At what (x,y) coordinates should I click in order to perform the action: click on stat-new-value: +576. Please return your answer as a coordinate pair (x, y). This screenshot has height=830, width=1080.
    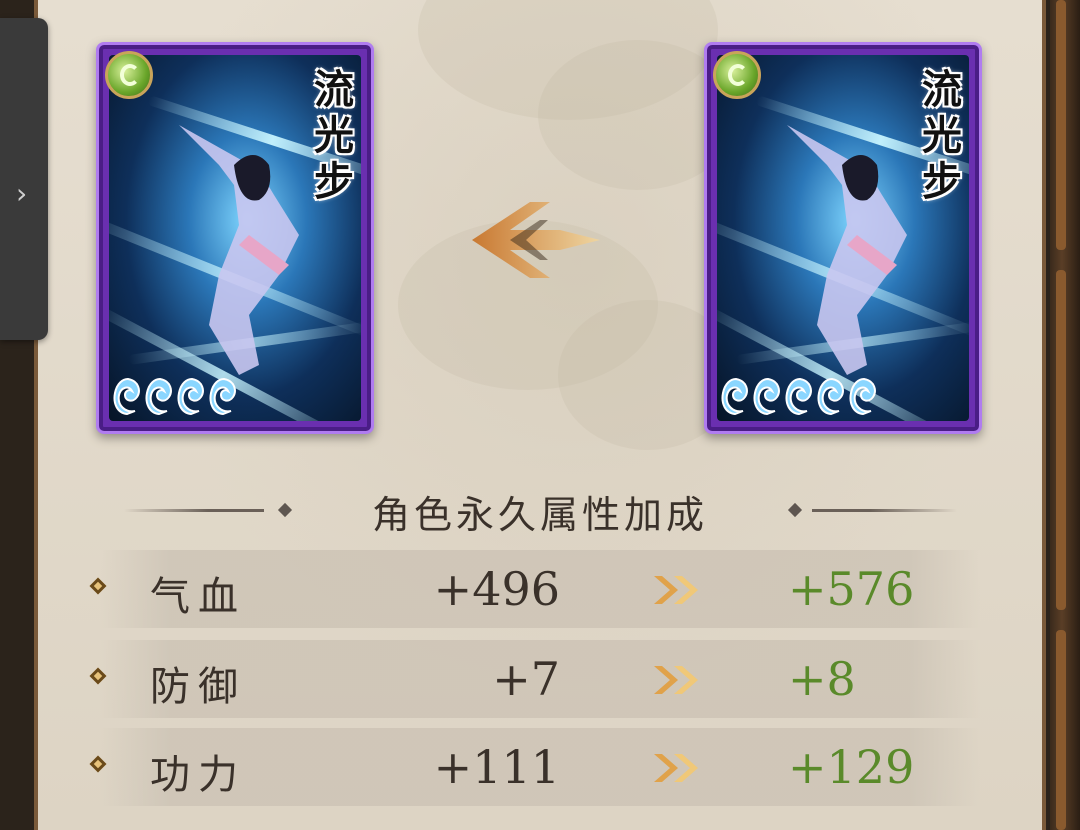
    Looking at the image, I should click on (851, 589).